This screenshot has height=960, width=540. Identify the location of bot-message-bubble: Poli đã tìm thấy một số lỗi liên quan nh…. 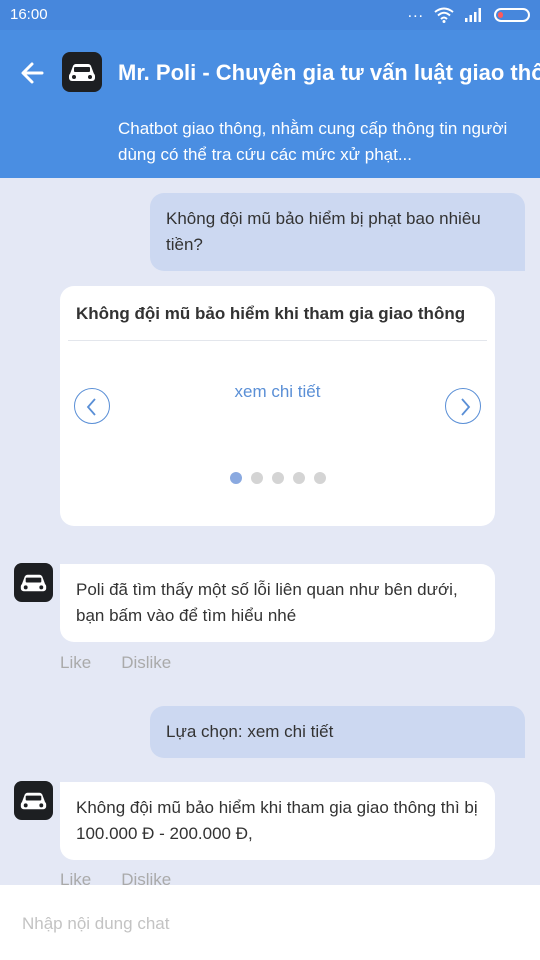
(277, 603).